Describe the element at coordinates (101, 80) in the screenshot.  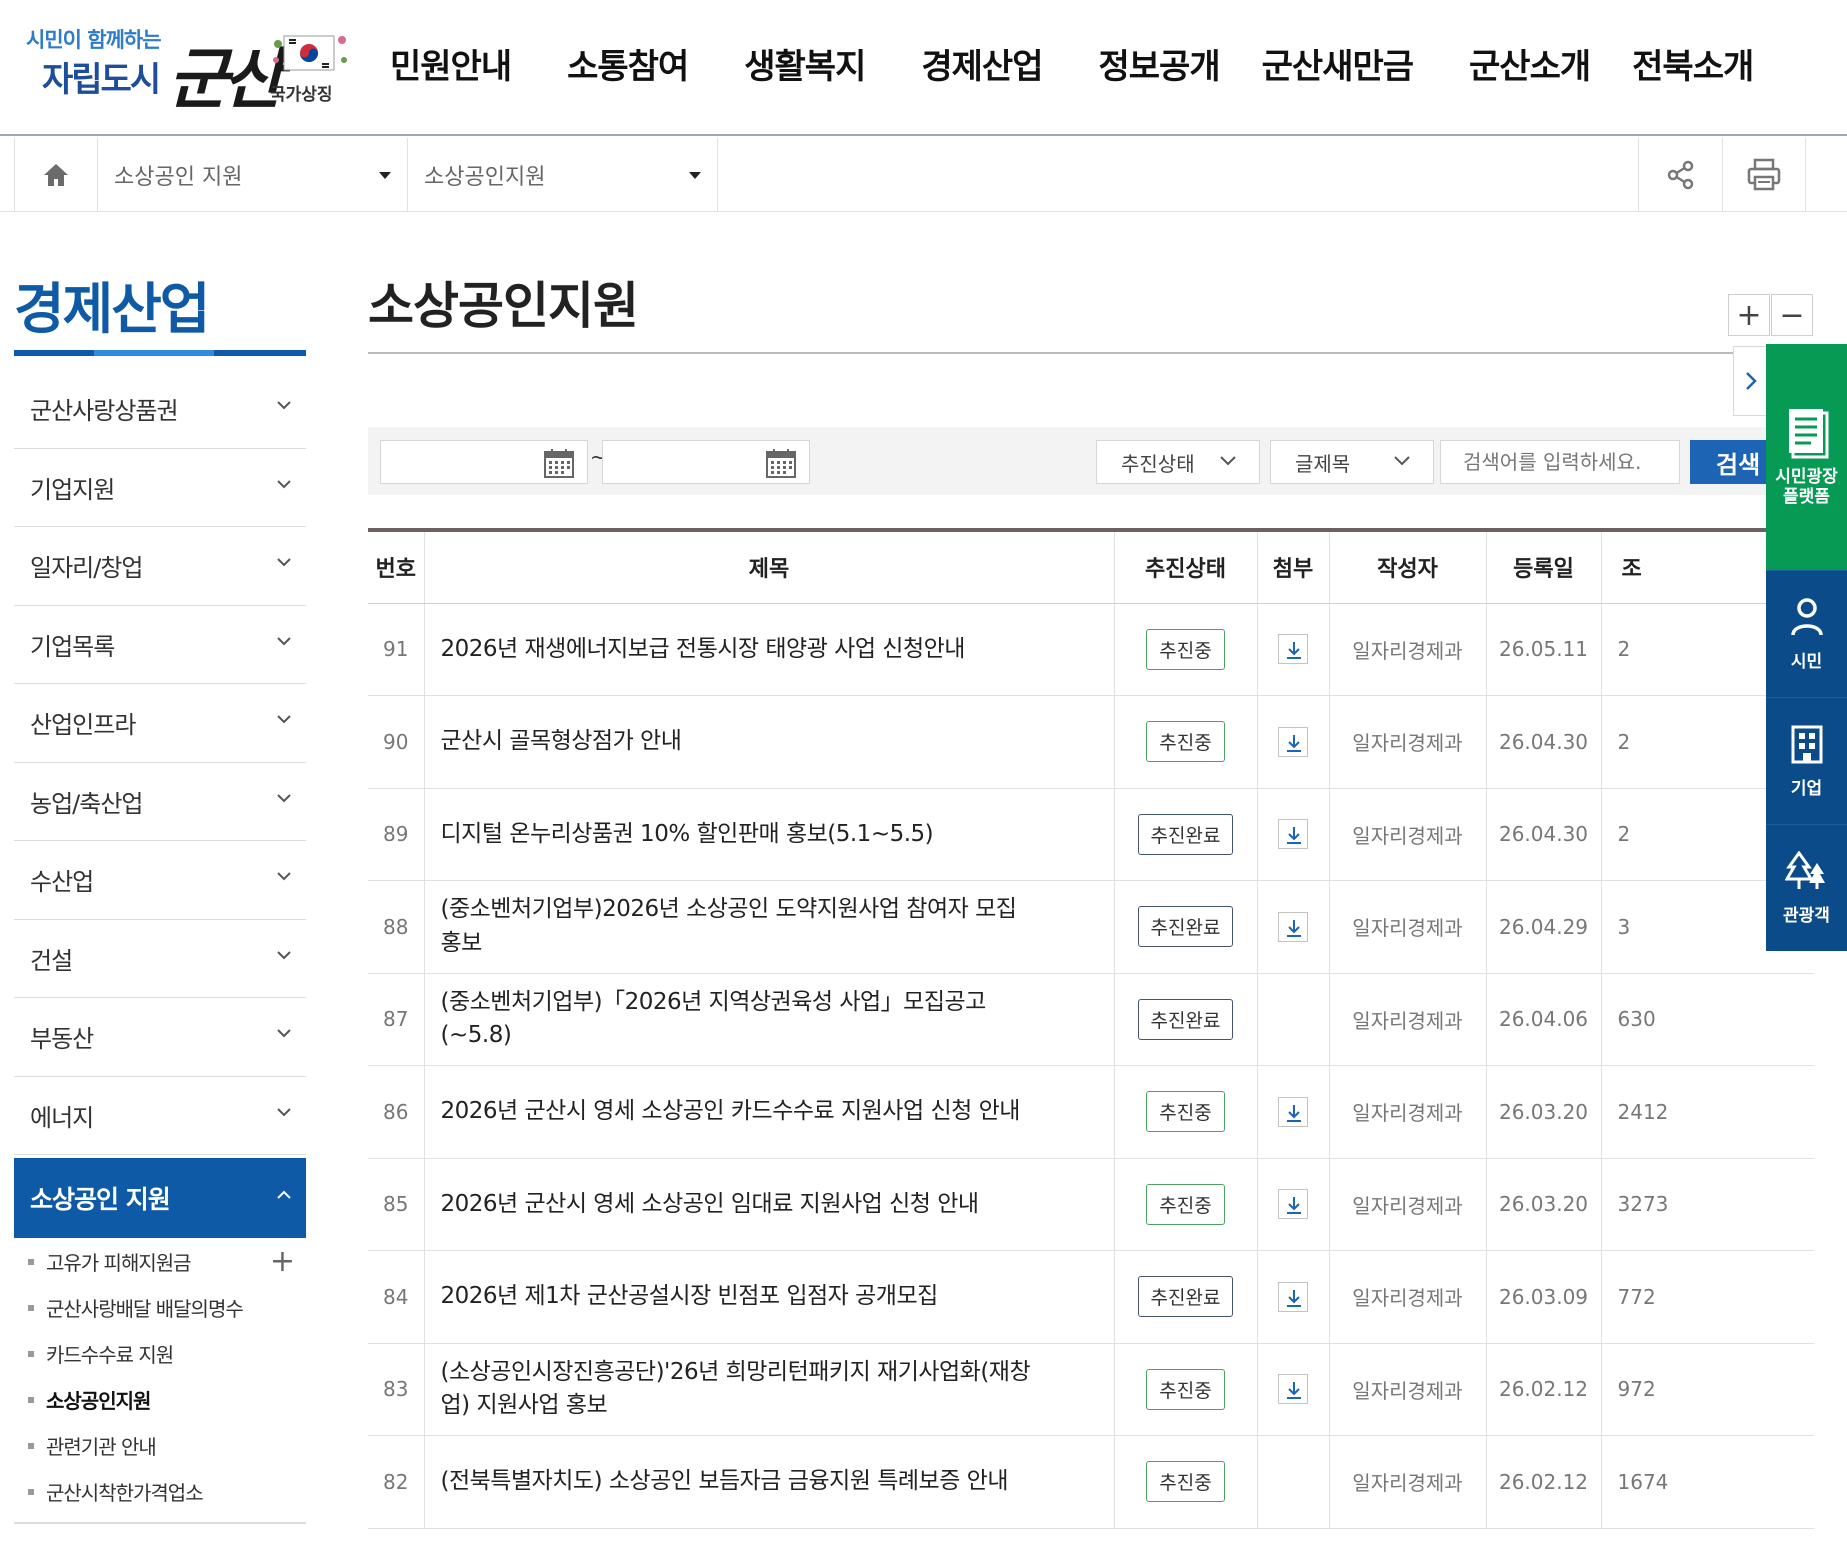
I see `logo-city: 자립도시` at that location.